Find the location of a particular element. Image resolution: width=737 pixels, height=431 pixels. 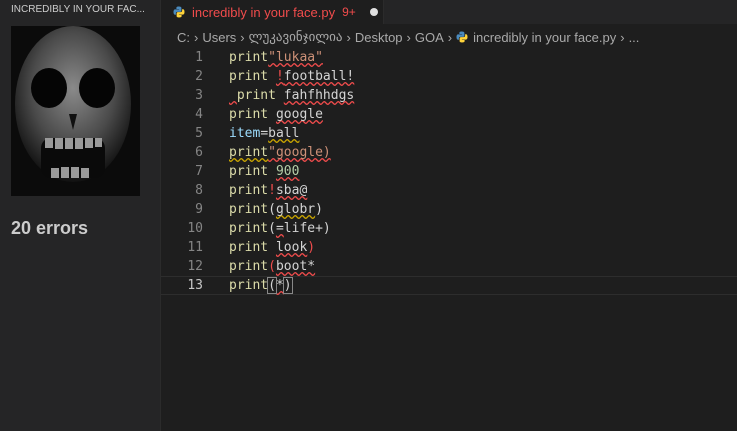

breadcrumb-file: incredibly in your face.py is located at coordinates (544, 37).